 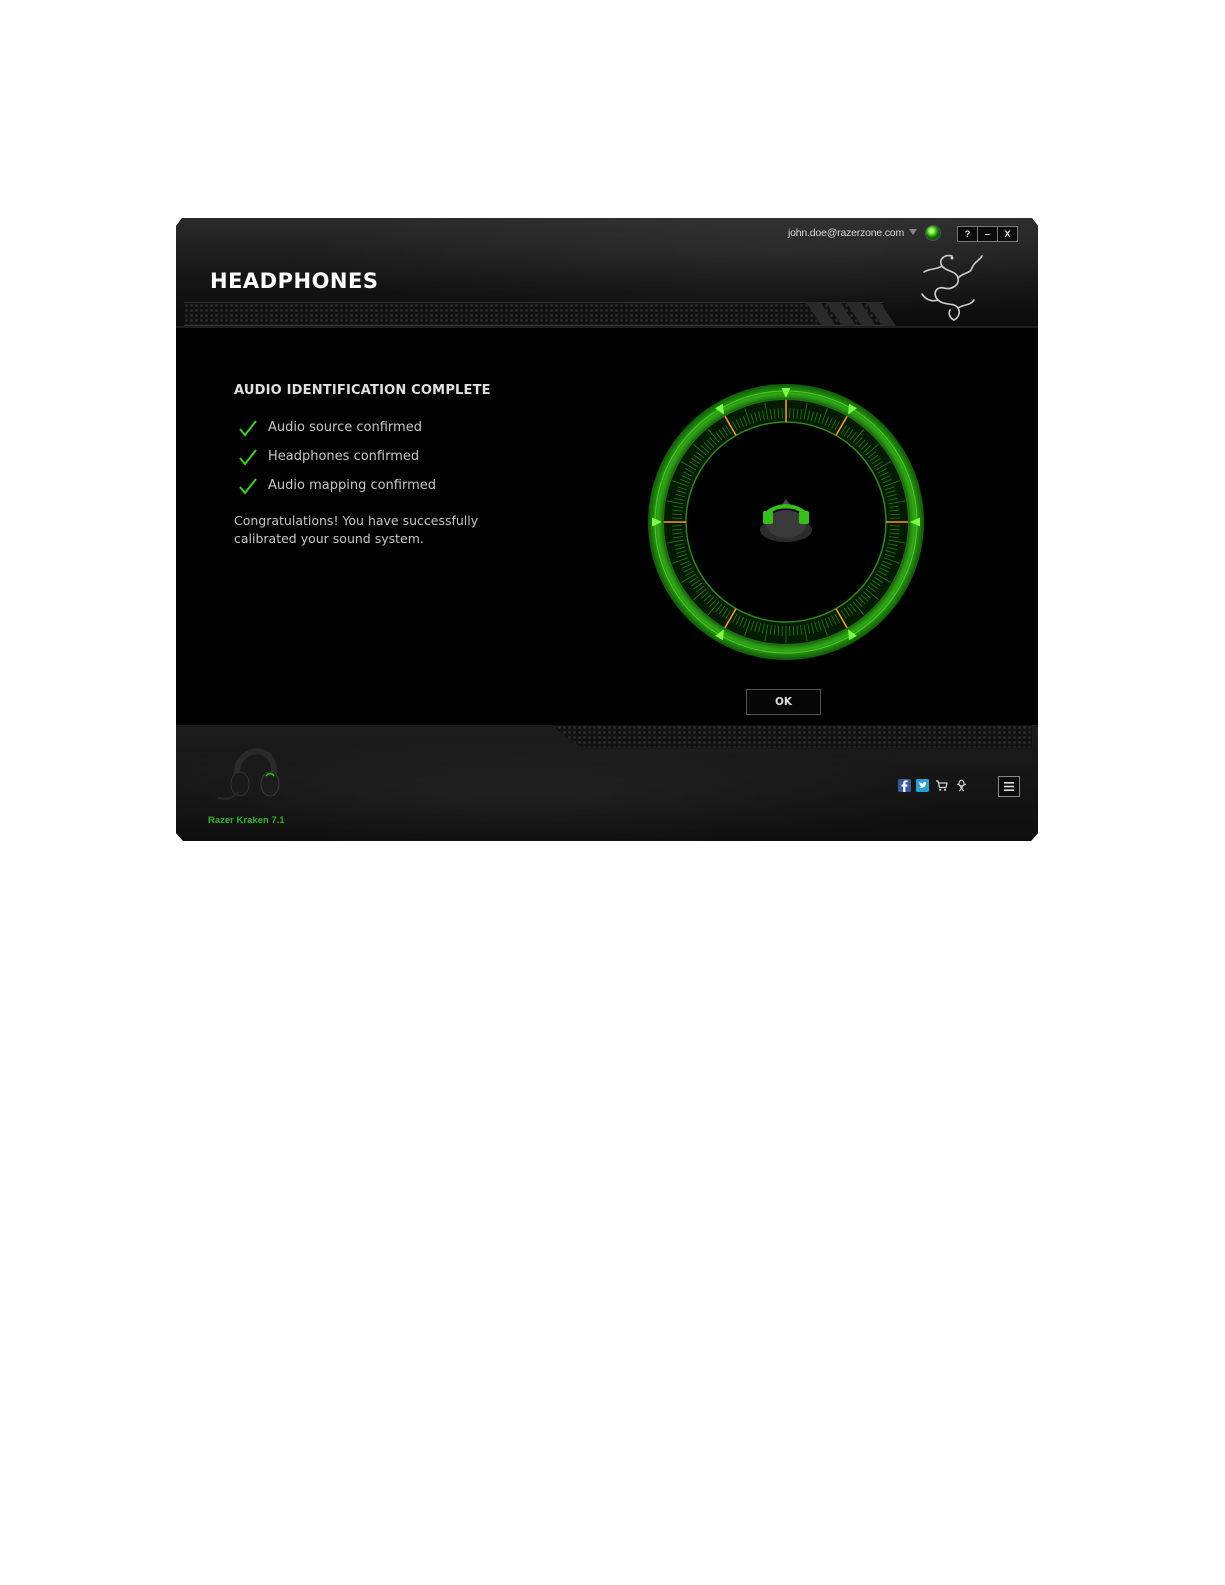 What do you see at coordinates (933, 233) in the screenshot?
I see `online-status-icon` at bounding box center [933, 233].